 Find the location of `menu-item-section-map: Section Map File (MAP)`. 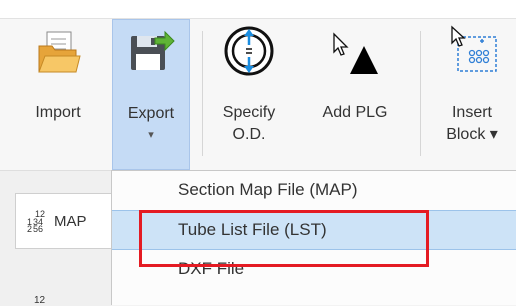

menu-item-section-map: Section Map File (MAP) is located at coordinates (314, 191).